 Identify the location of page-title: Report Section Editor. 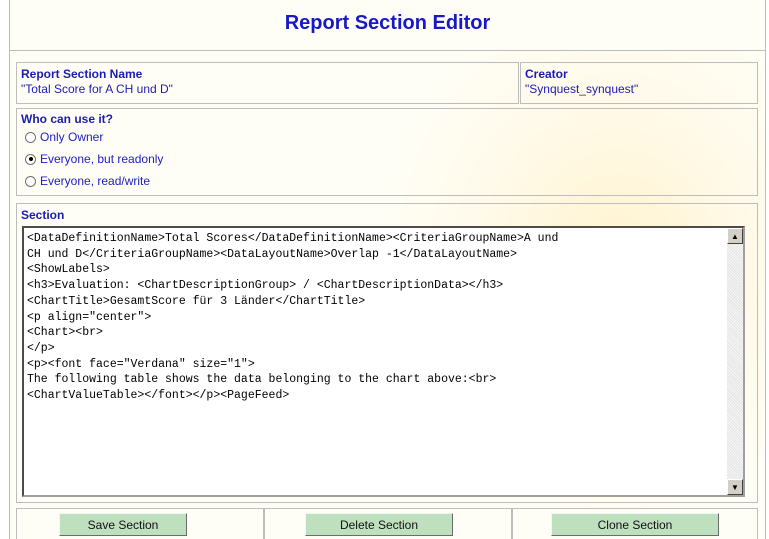
(387, 23).